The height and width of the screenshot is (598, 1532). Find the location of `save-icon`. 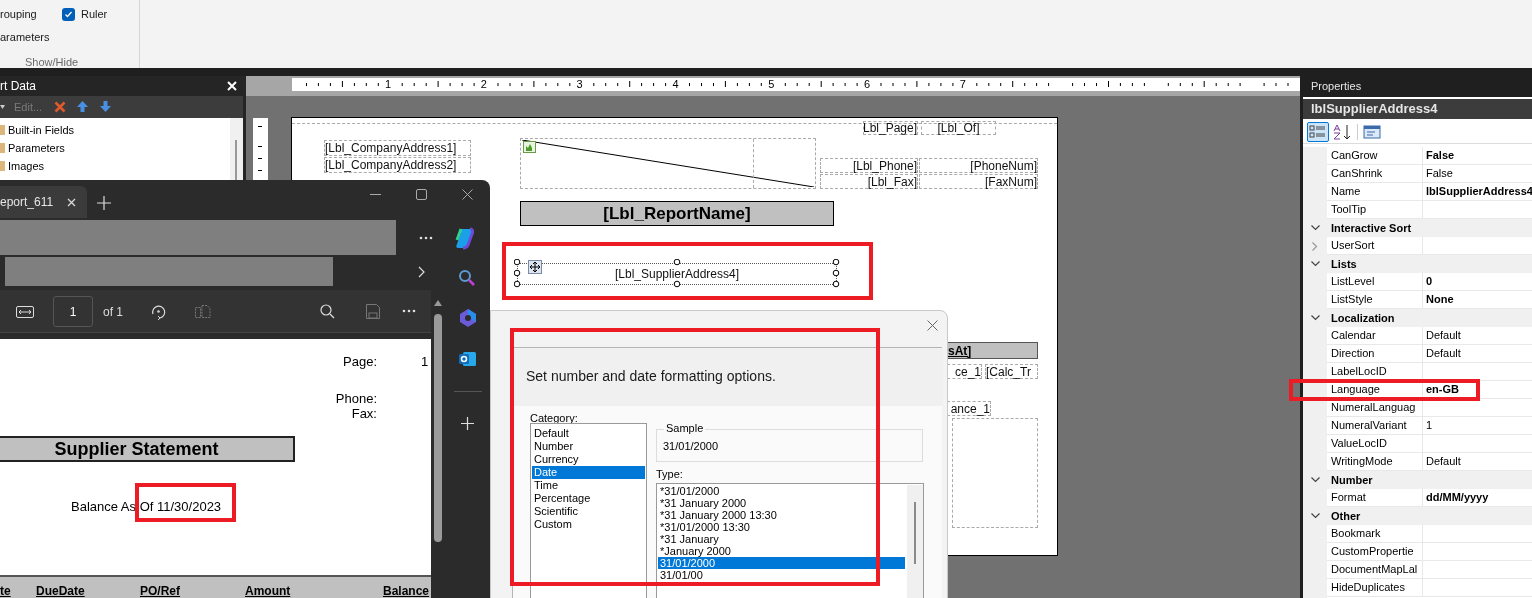

save-icon is located at coordinates (373, 311).